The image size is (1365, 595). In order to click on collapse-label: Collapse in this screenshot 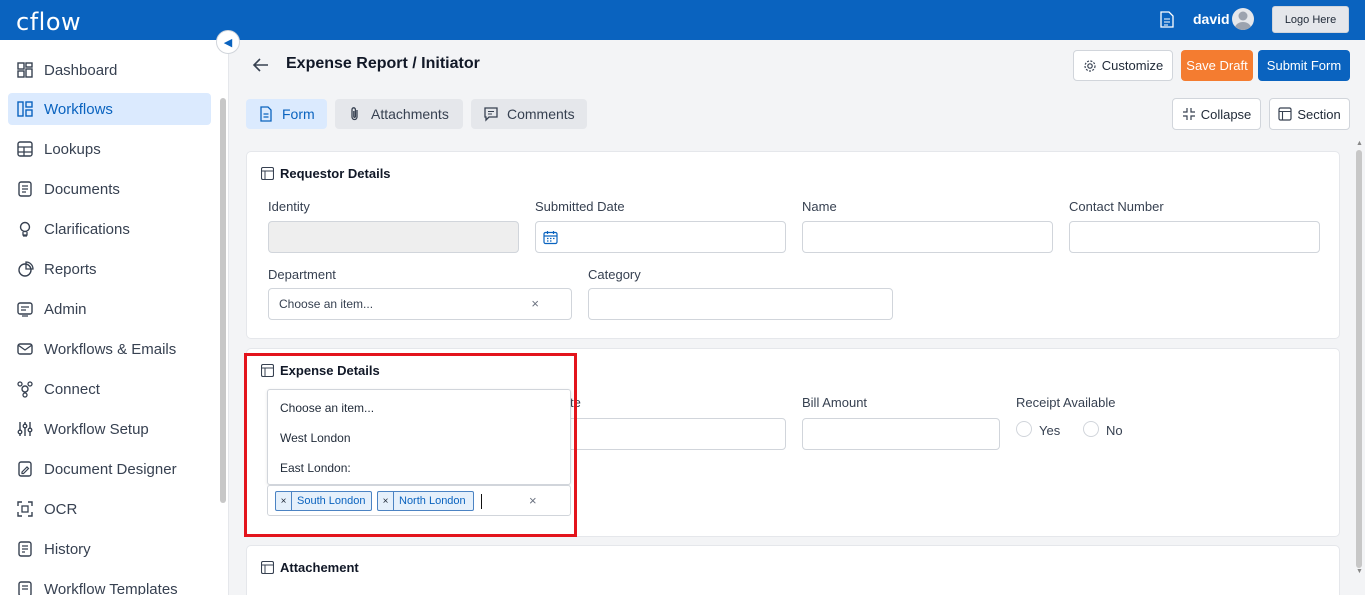, I will do `click(1226, 114)`.